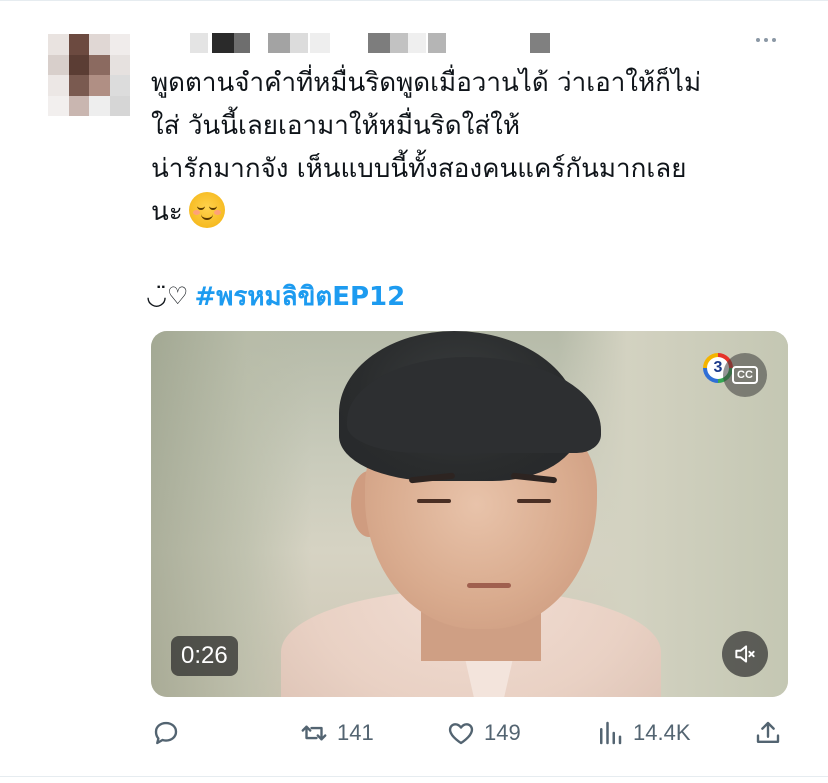  What do you see at coordinates (206, 209) in the screenshot?
I see `blush-smile-emoji-icon` at bounding box center [206, 209].